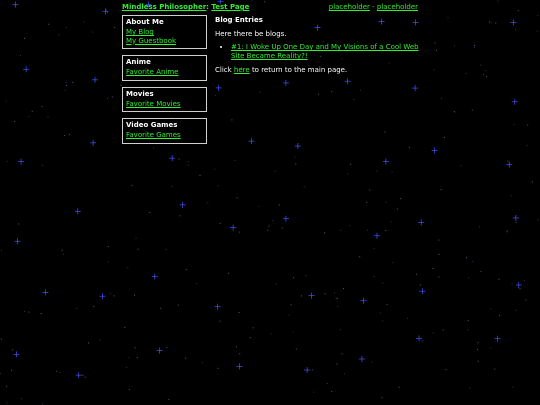 The height and width of the screenshot is (405, 540). I want to click on sidebar-box-title: Movies, so click(140, 93).